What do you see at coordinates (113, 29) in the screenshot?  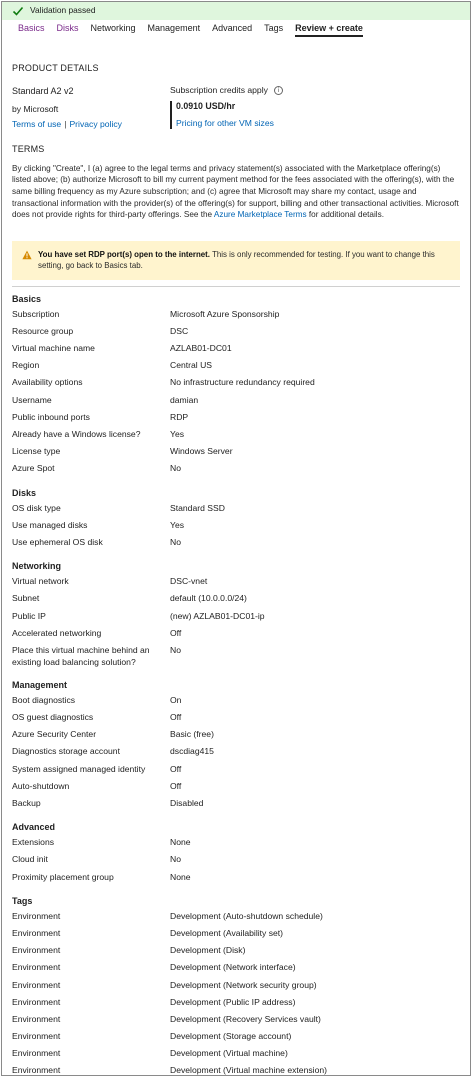 I see `tab-networking: Networking` at bounding box center [113, 29].